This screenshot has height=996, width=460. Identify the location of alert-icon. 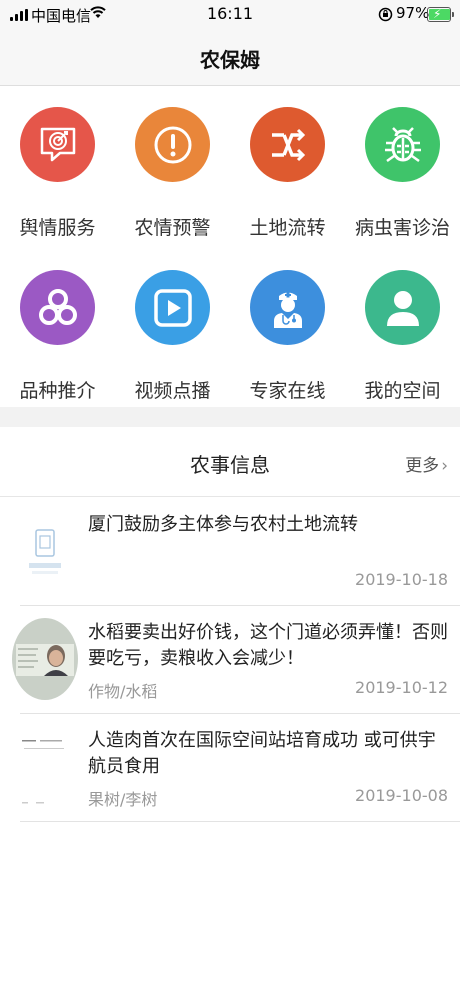
(172, 144).